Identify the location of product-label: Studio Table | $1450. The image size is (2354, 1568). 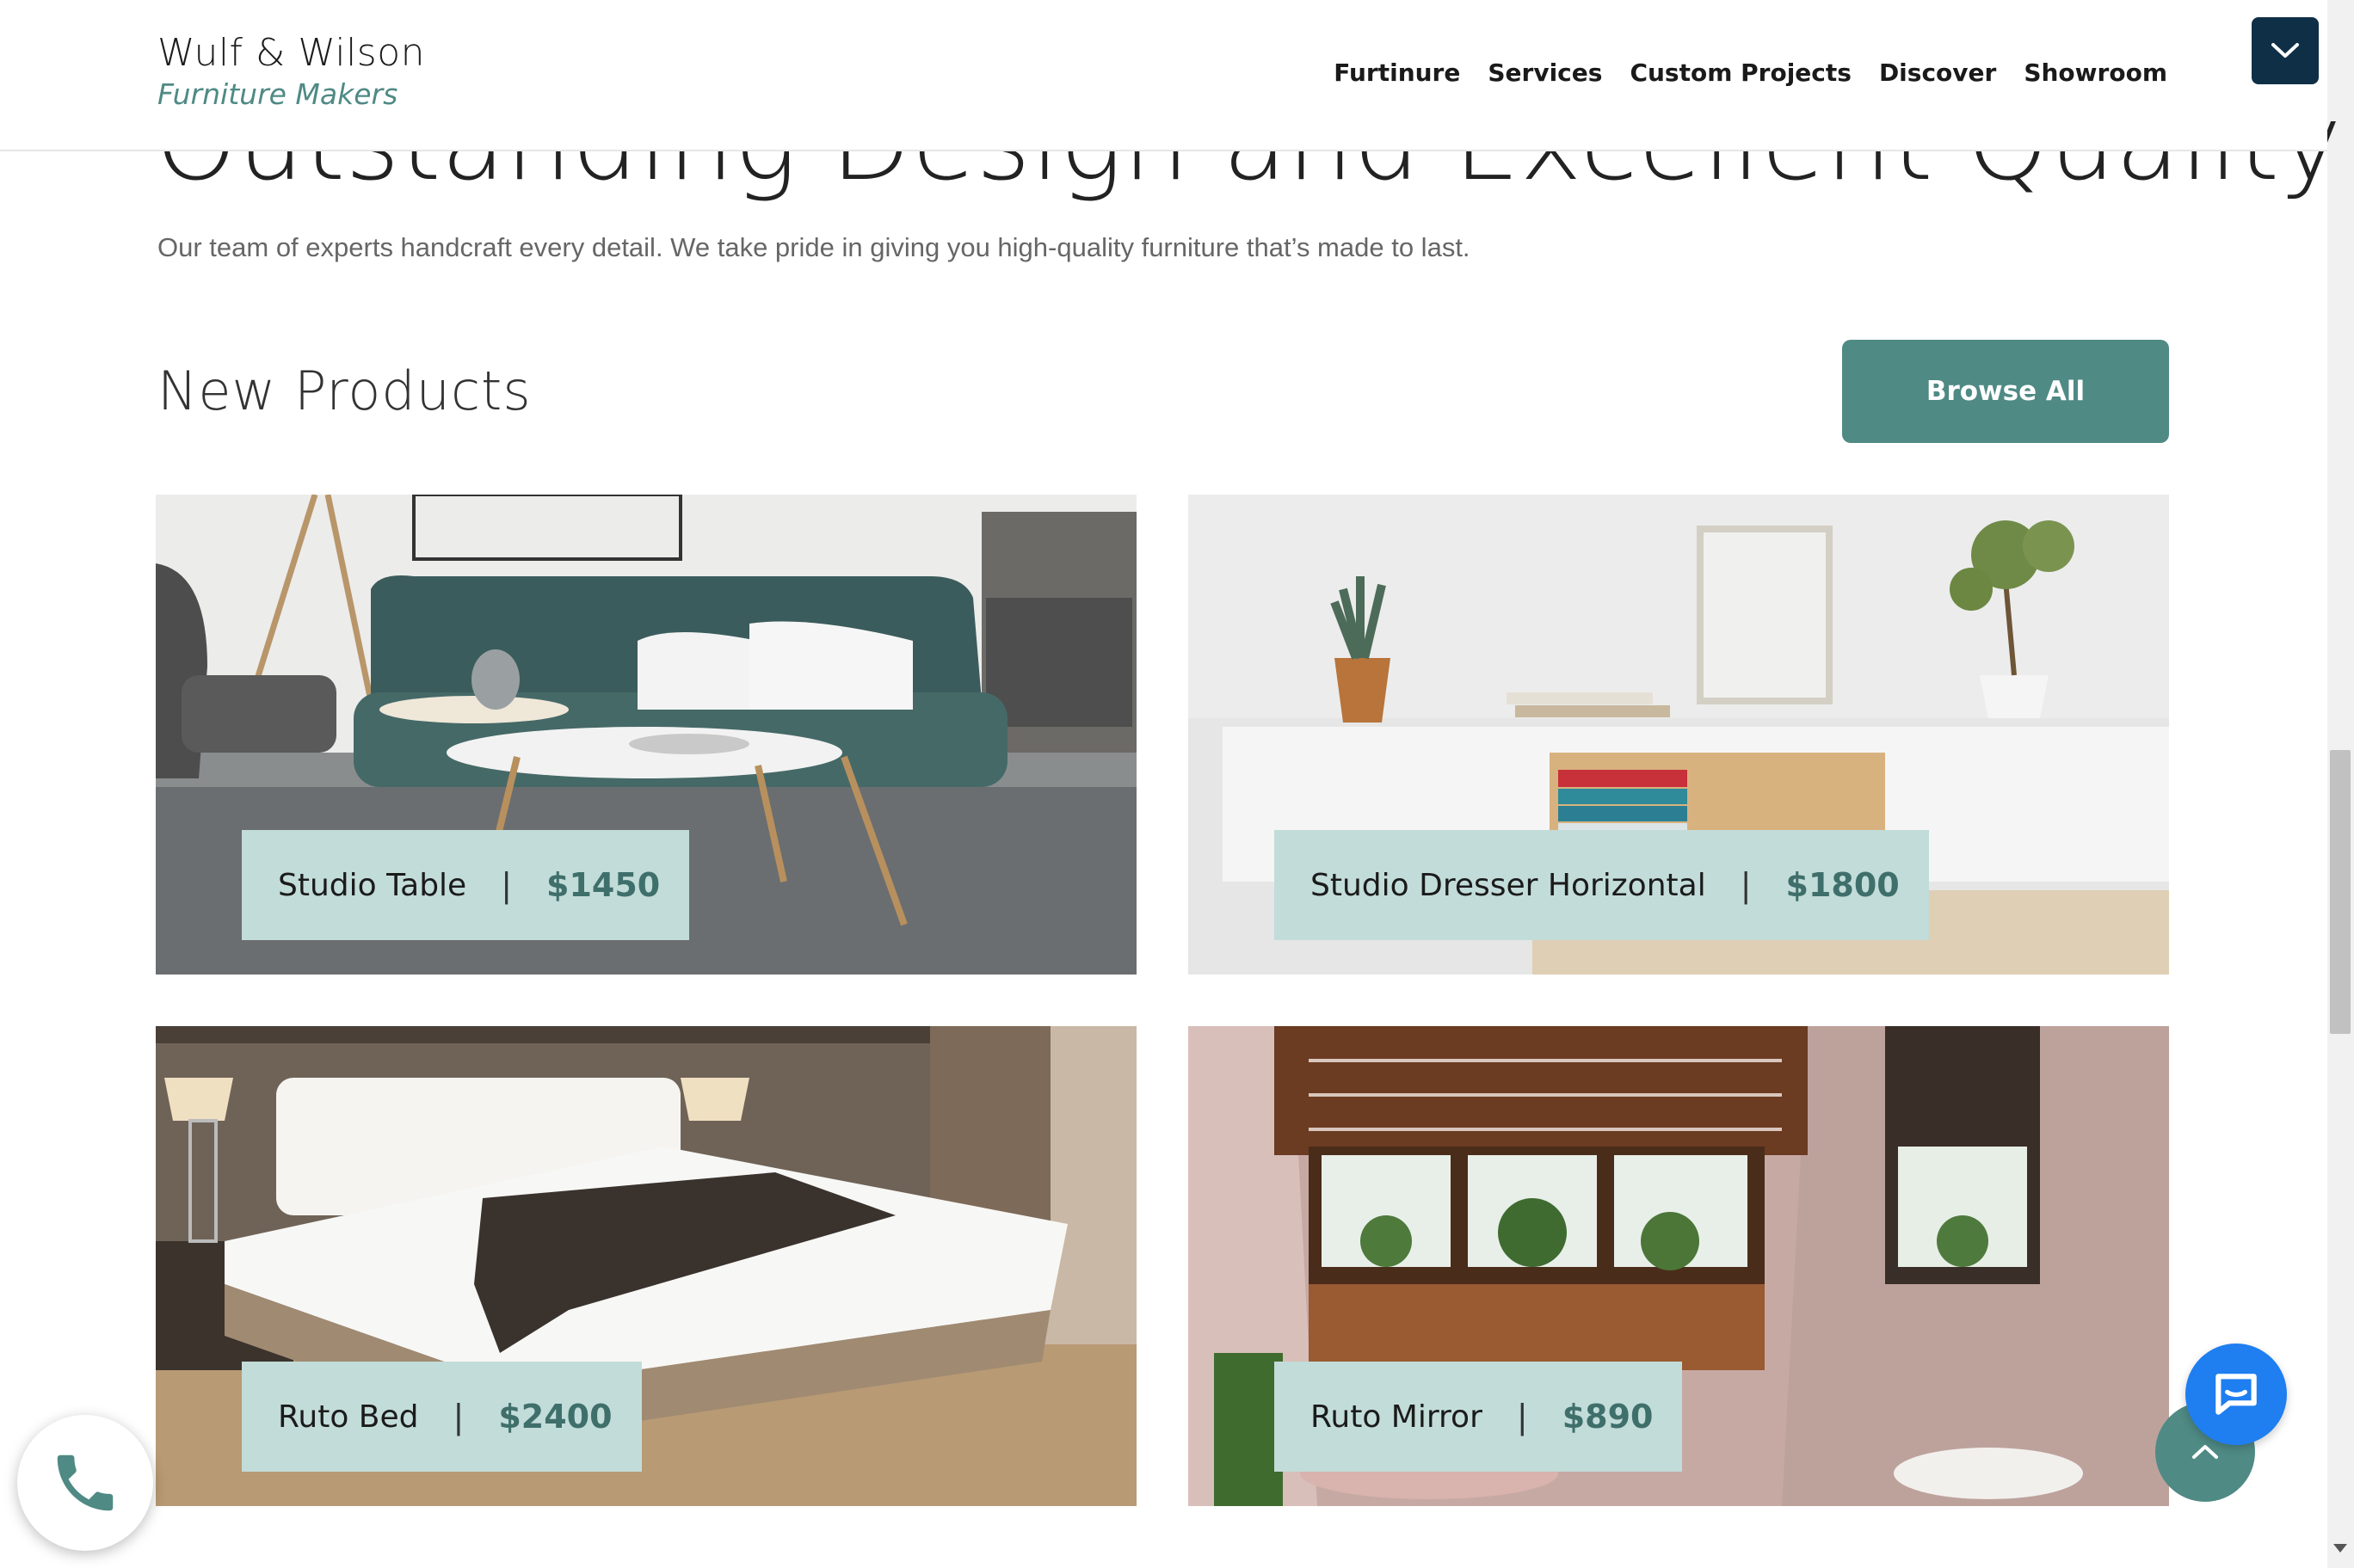
(466, 885).